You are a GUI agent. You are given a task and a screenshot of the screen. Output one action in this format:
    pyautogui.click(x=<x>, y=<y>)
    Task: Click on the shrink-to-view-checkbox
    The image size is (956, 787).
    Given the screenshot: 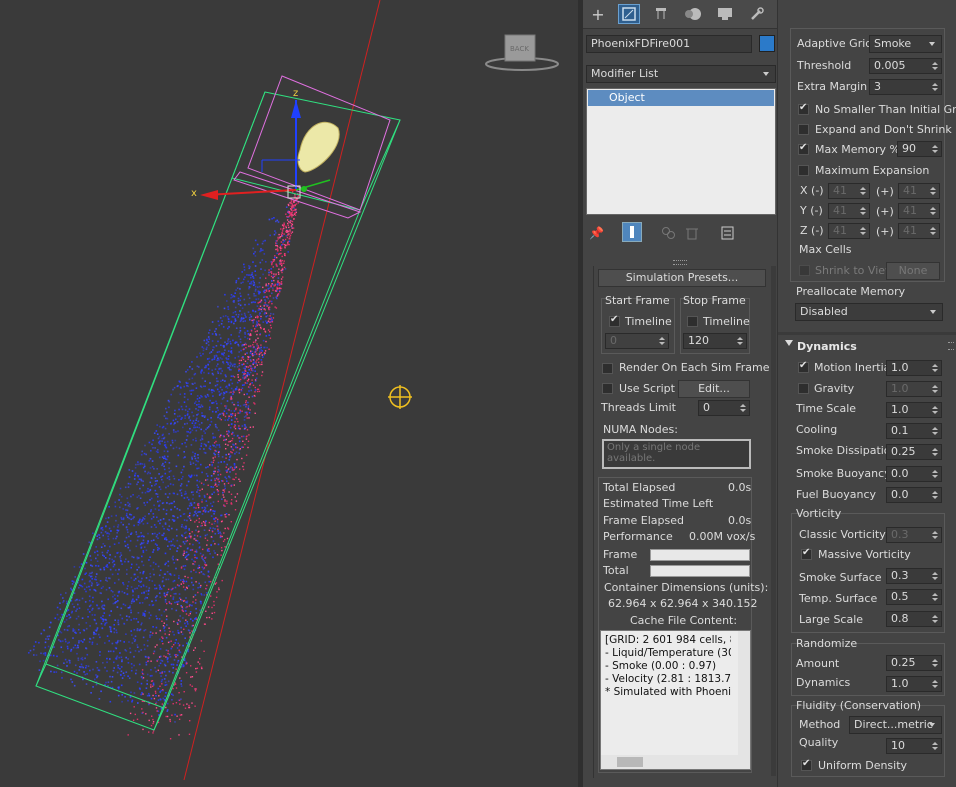 What is the action you would take?
    pyautogui.click(x=804, y=270)
    